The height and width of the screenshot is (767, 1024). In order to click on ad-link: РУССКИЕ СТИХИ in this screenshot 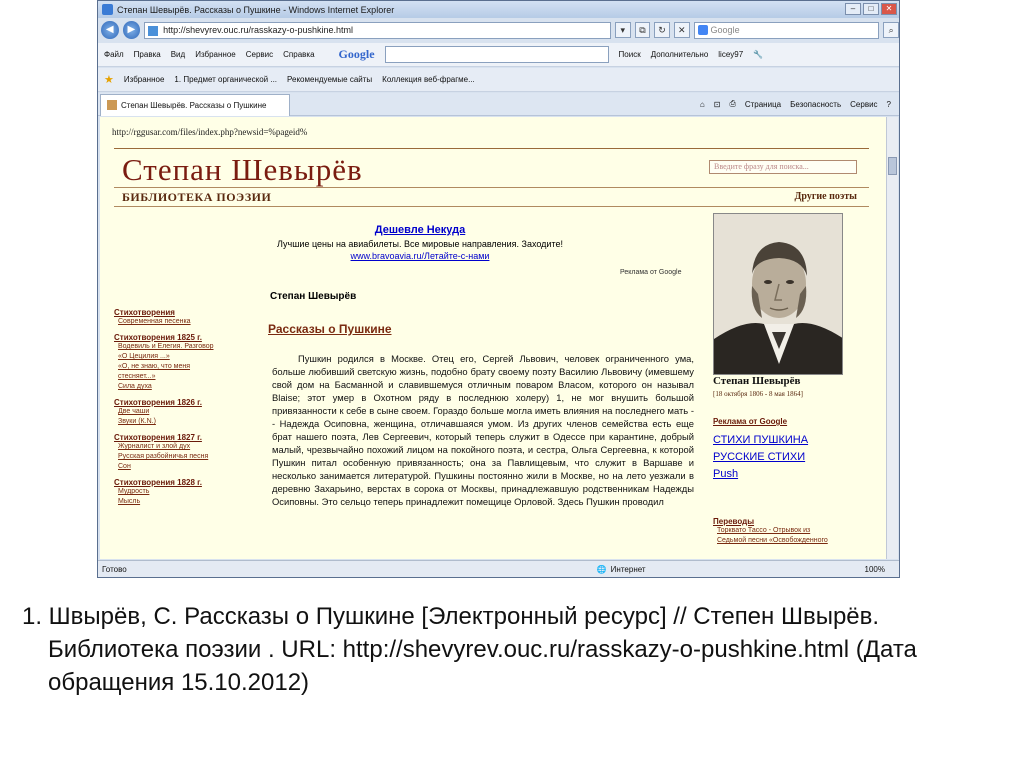, I will do `click(788, 457)`.